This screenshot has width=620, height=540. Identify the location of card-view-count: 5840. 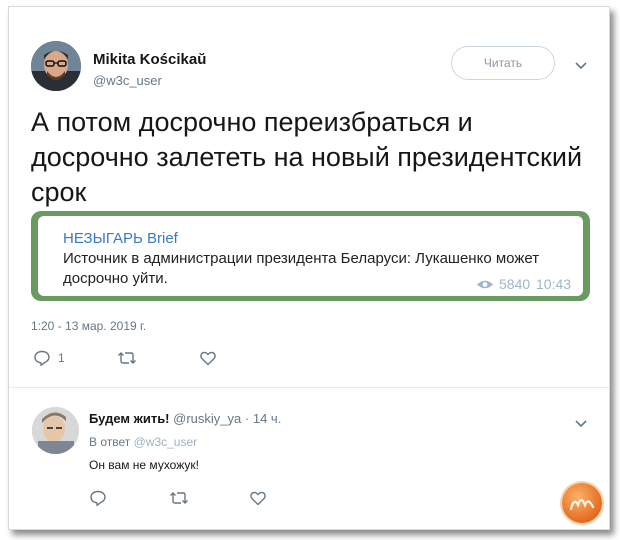
(515, 284).